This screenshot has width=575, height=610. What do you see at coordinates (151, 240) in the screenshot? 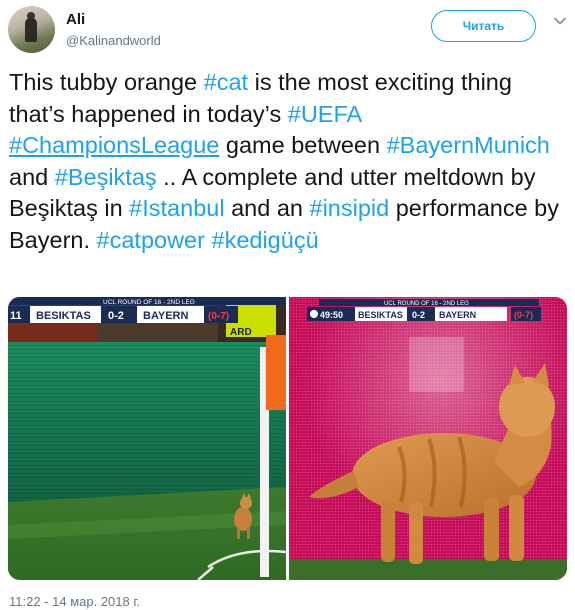
I see `hashtag-catpower: #catpower` at bounding box center [151, 240].